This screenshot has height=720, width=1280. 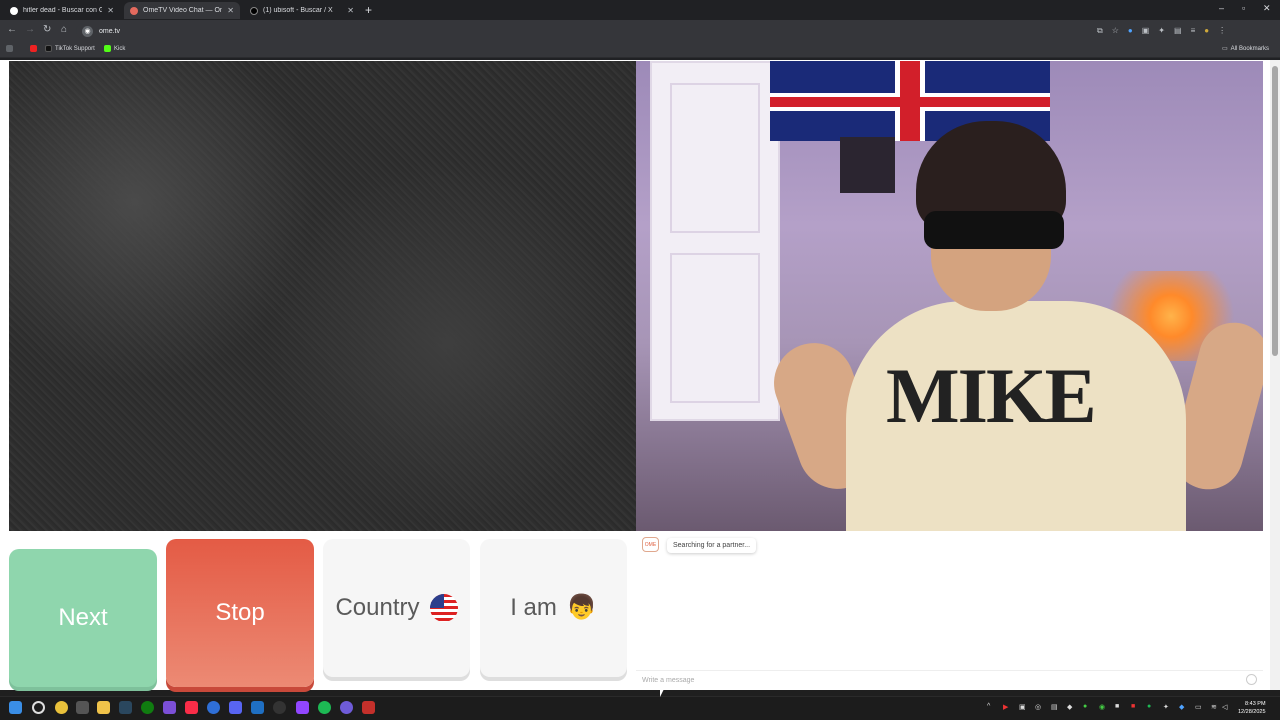 What do you see at coordinates (1224, 707) in the screenshot?
I see `volume-icon: ◁` at bounding box center [1224, 707].